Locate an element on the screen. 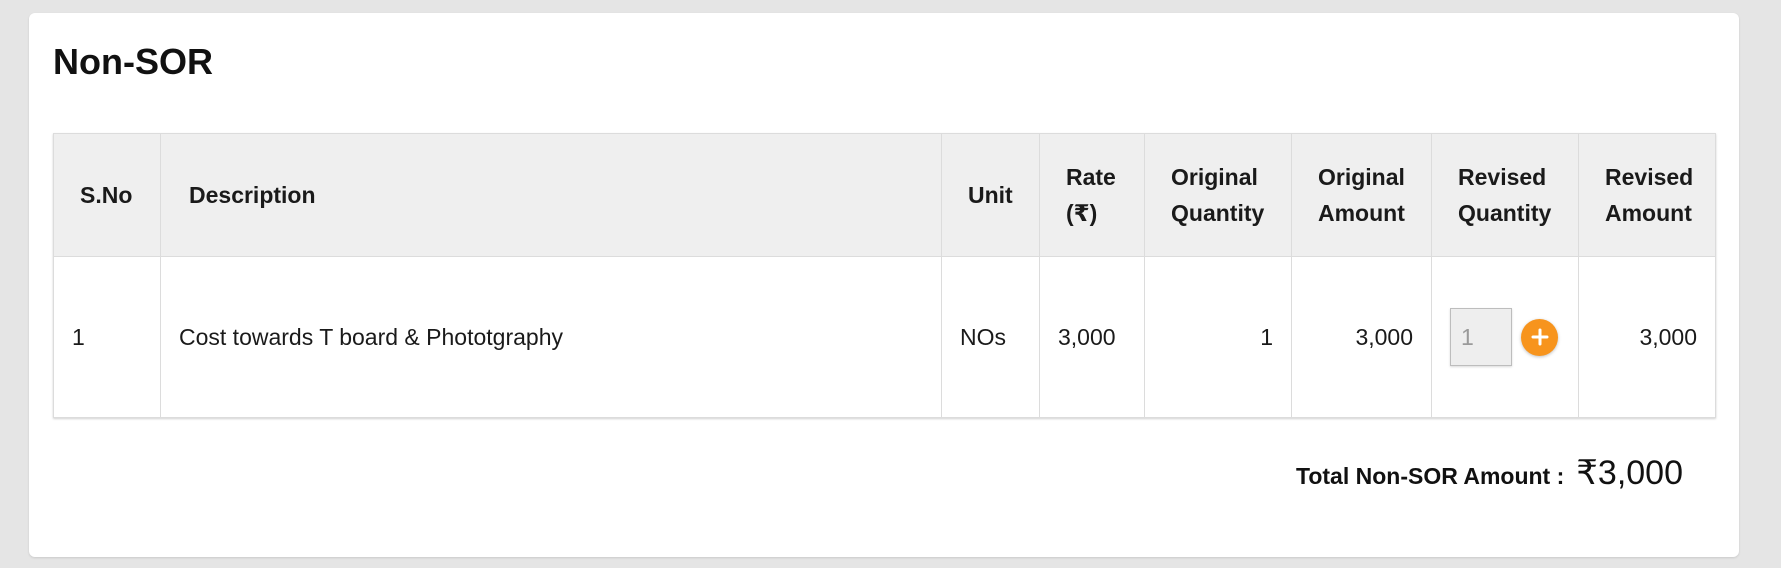 This screenshot has height=568, width=1781. plus-icon is located at coordinates (1539, 337).